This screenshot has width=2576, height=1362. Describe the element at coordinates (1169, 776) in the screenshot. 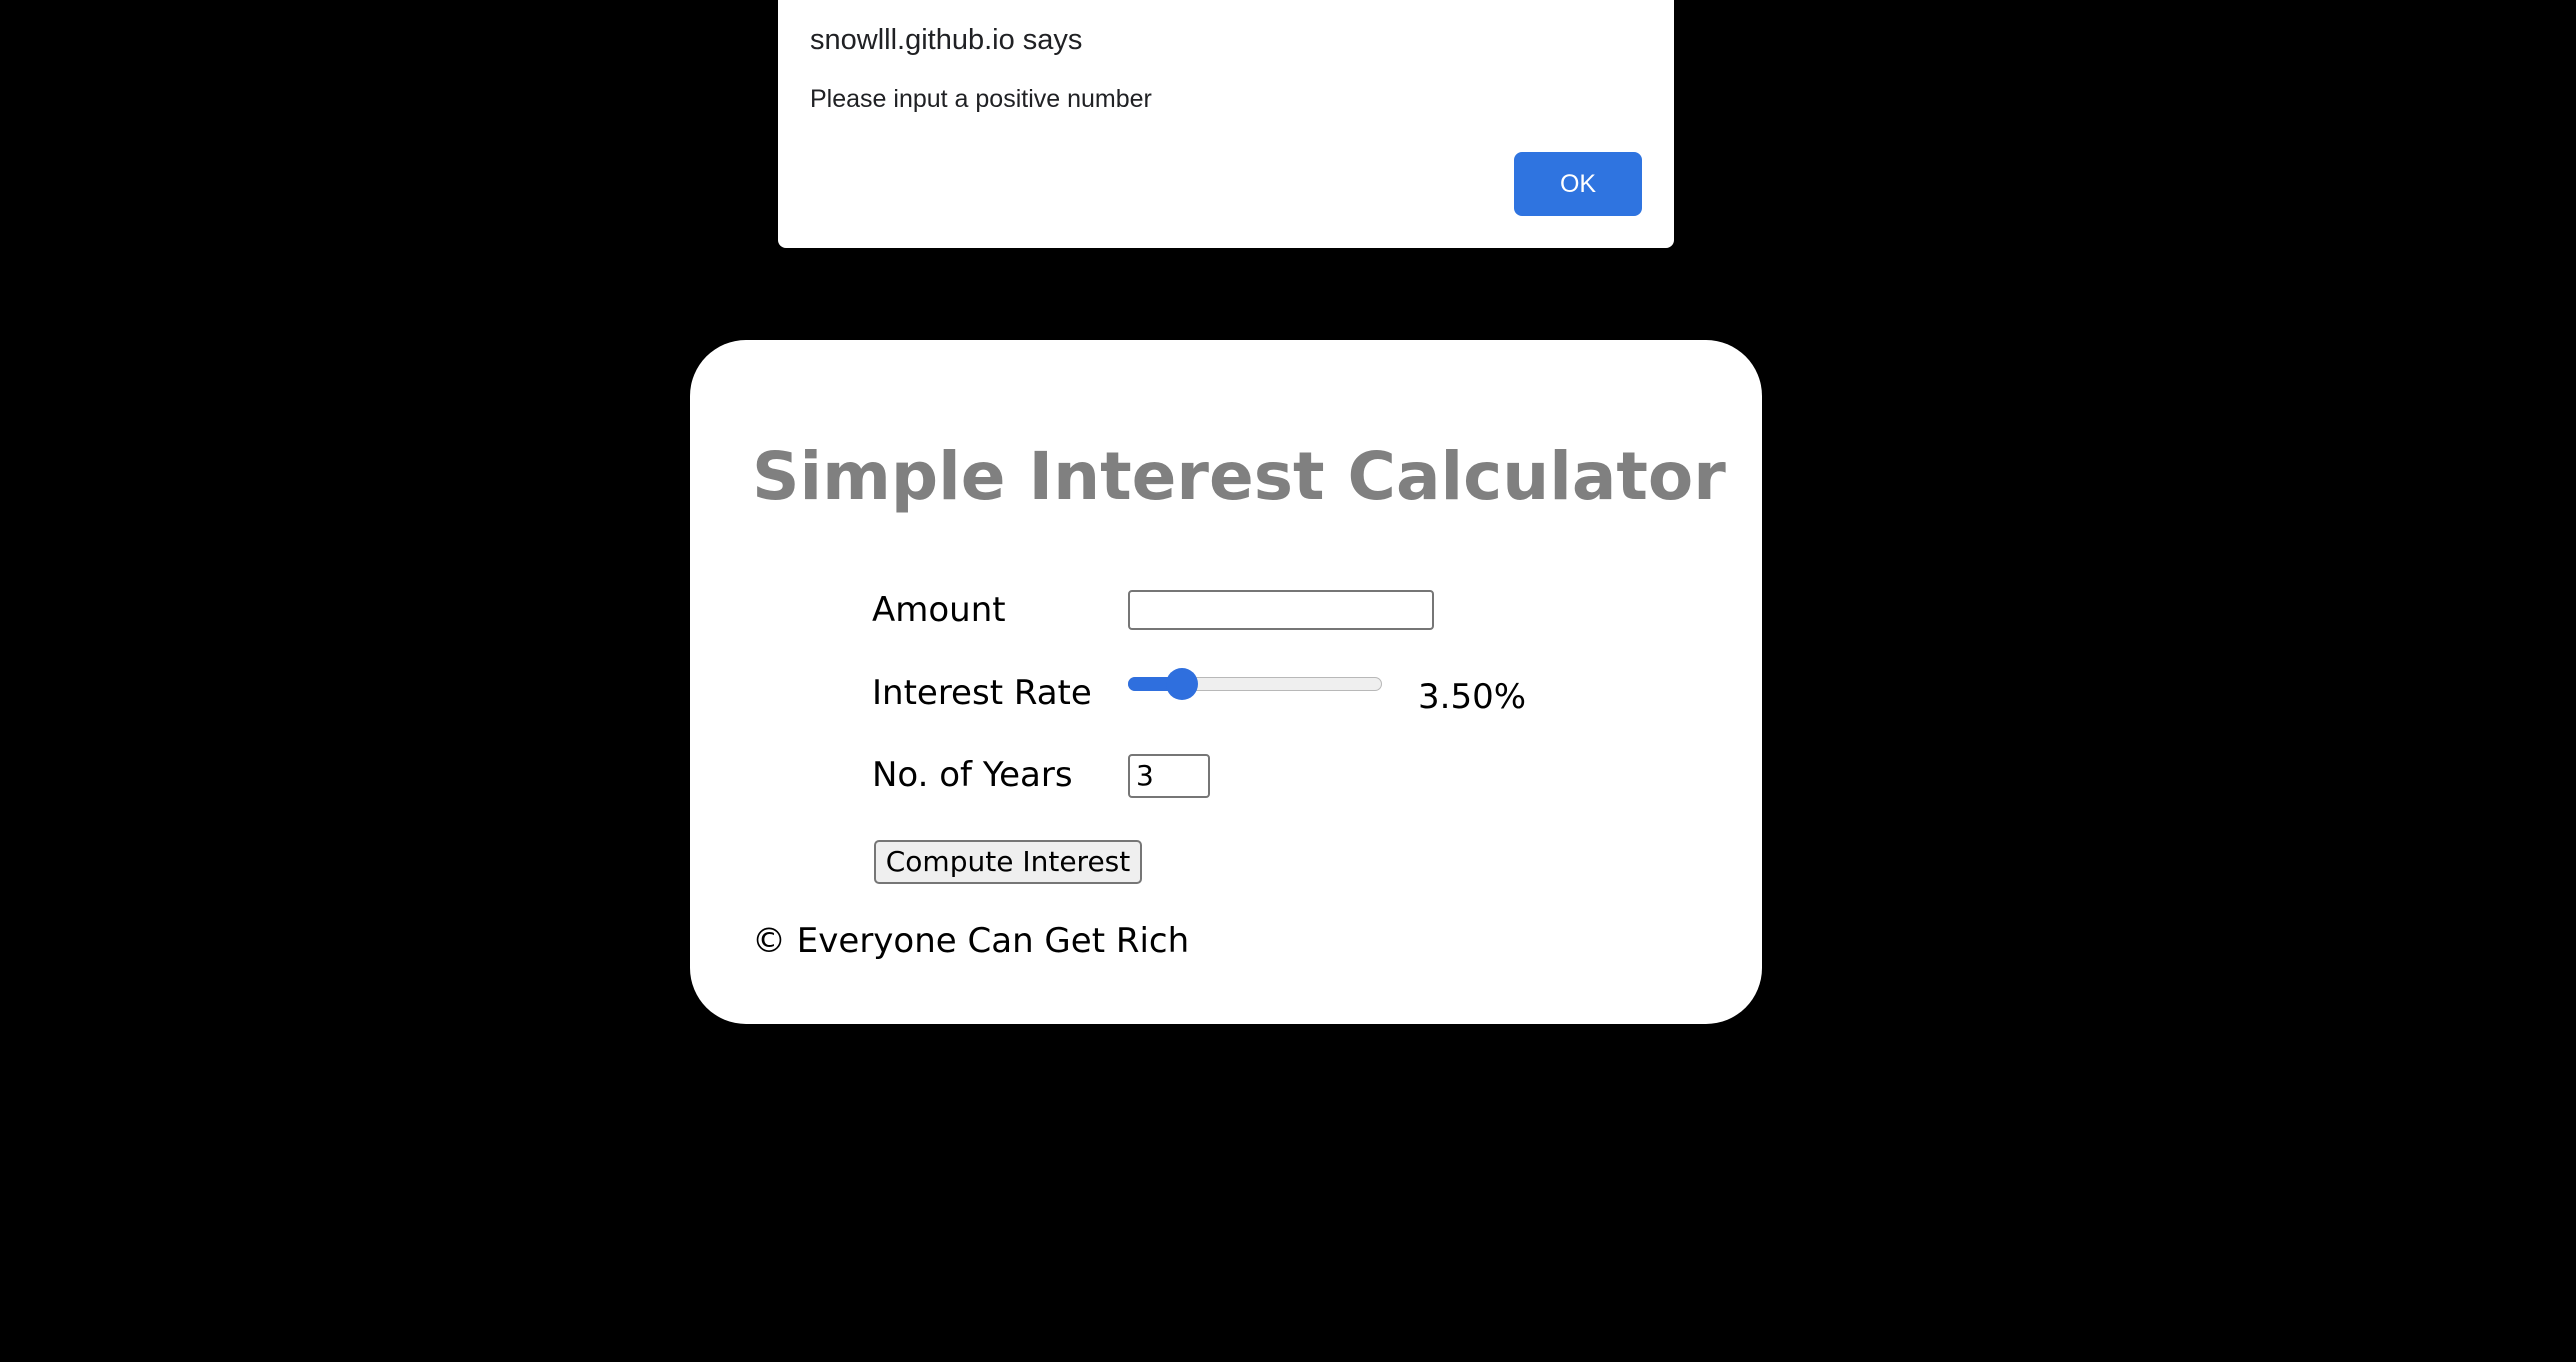

I see `years-input: 3` at that location.